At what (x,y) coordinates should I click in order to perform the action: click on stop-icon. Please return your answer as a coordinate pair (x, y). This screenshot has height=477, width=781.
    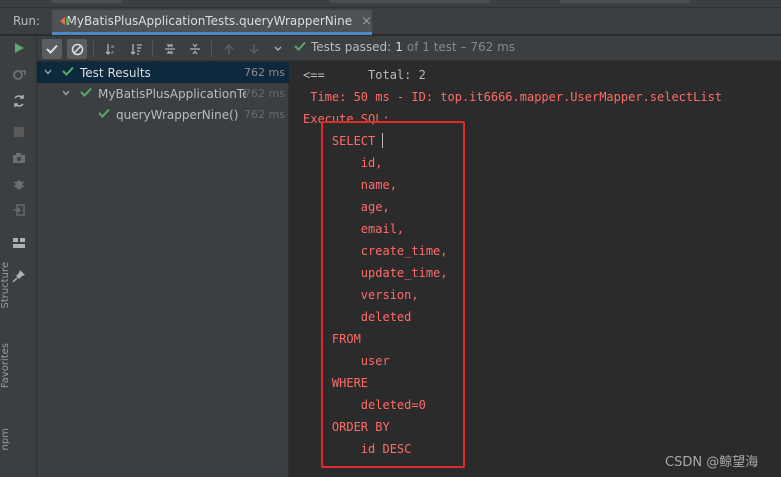
    Looking at the image, I should click on (19, 132).